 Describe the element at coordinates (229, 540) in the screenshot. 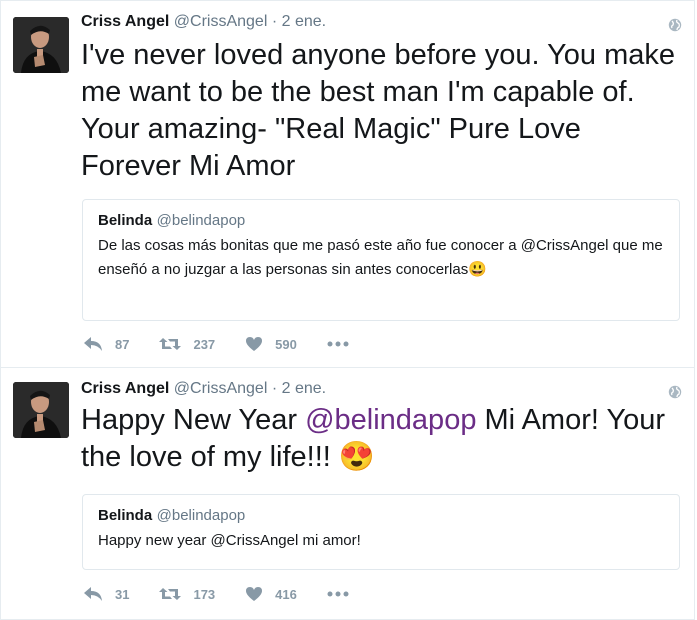

I see `quote-text: Happy new year @CrissAngel mi amor!` at that location.